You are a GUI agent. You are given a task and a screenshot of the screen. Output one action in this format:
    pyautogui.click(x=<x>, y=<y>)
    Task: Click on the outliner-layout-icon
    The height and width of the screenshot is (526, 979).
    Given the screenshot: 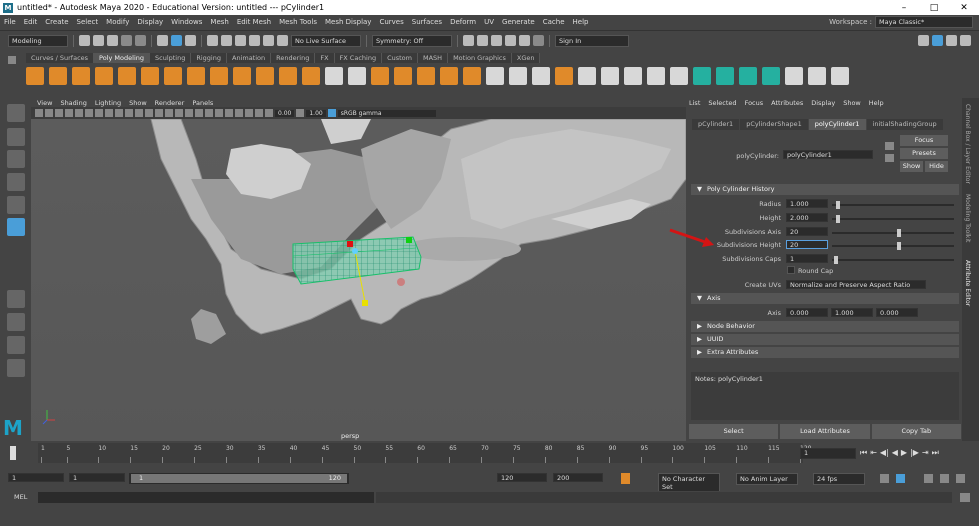 What is the action you would take?
    pyautogui.click(x=16, y=368)
    